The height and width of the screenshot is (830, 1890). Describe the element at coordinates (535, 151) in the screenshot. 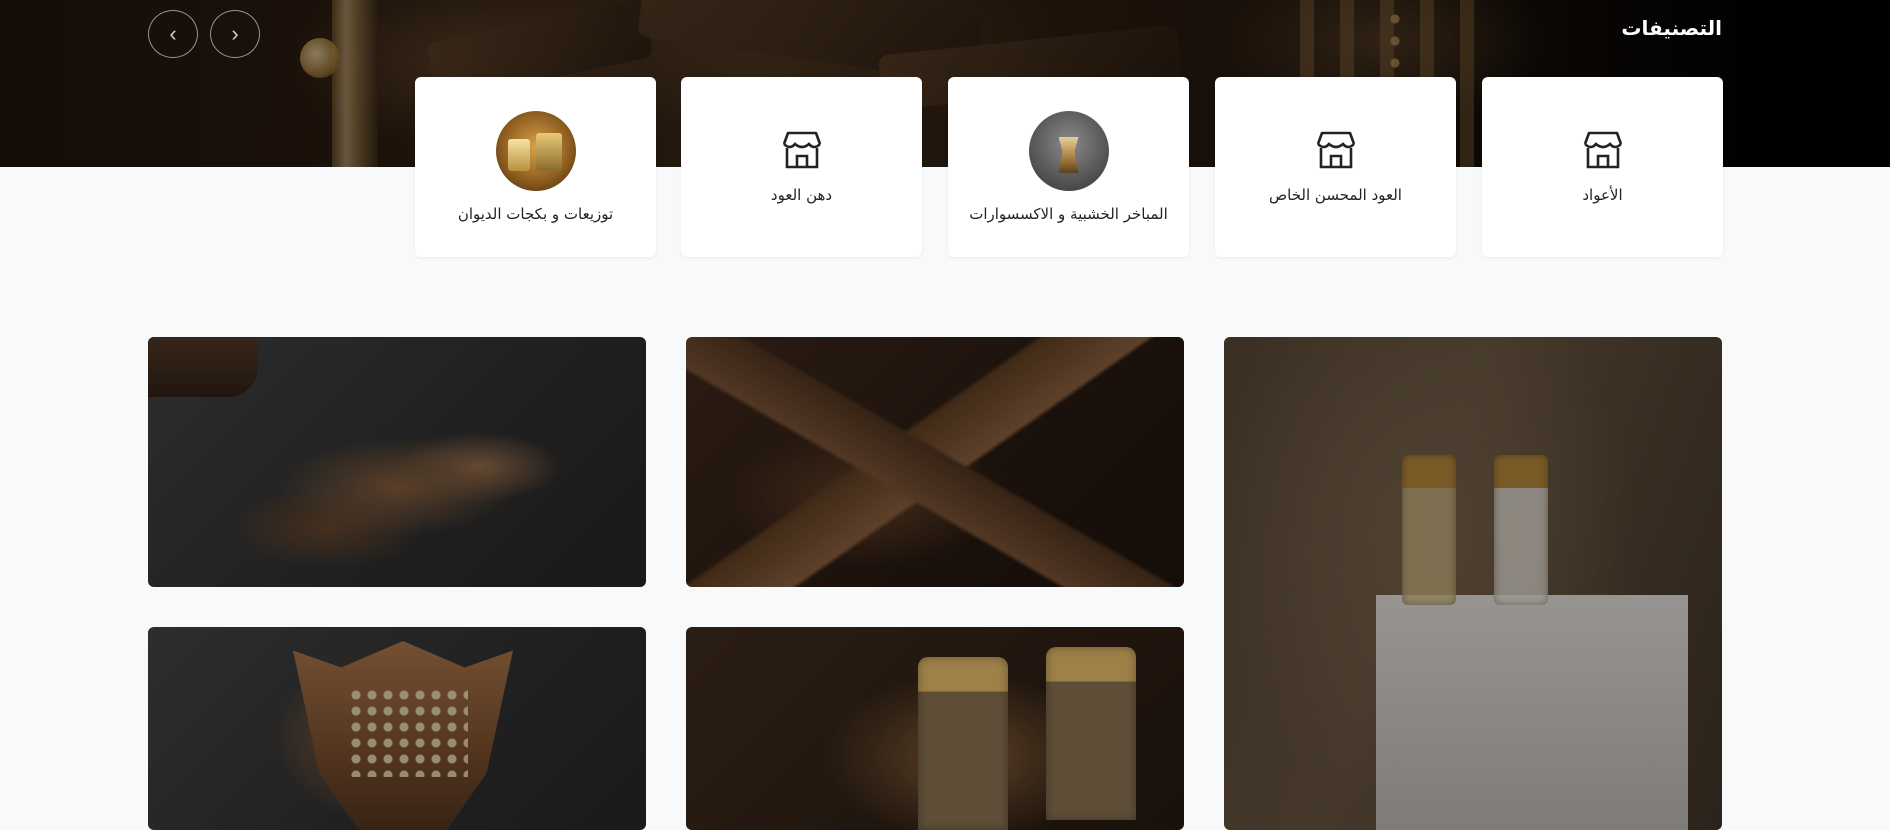

I see `gift-package-thumbnail` at that location.